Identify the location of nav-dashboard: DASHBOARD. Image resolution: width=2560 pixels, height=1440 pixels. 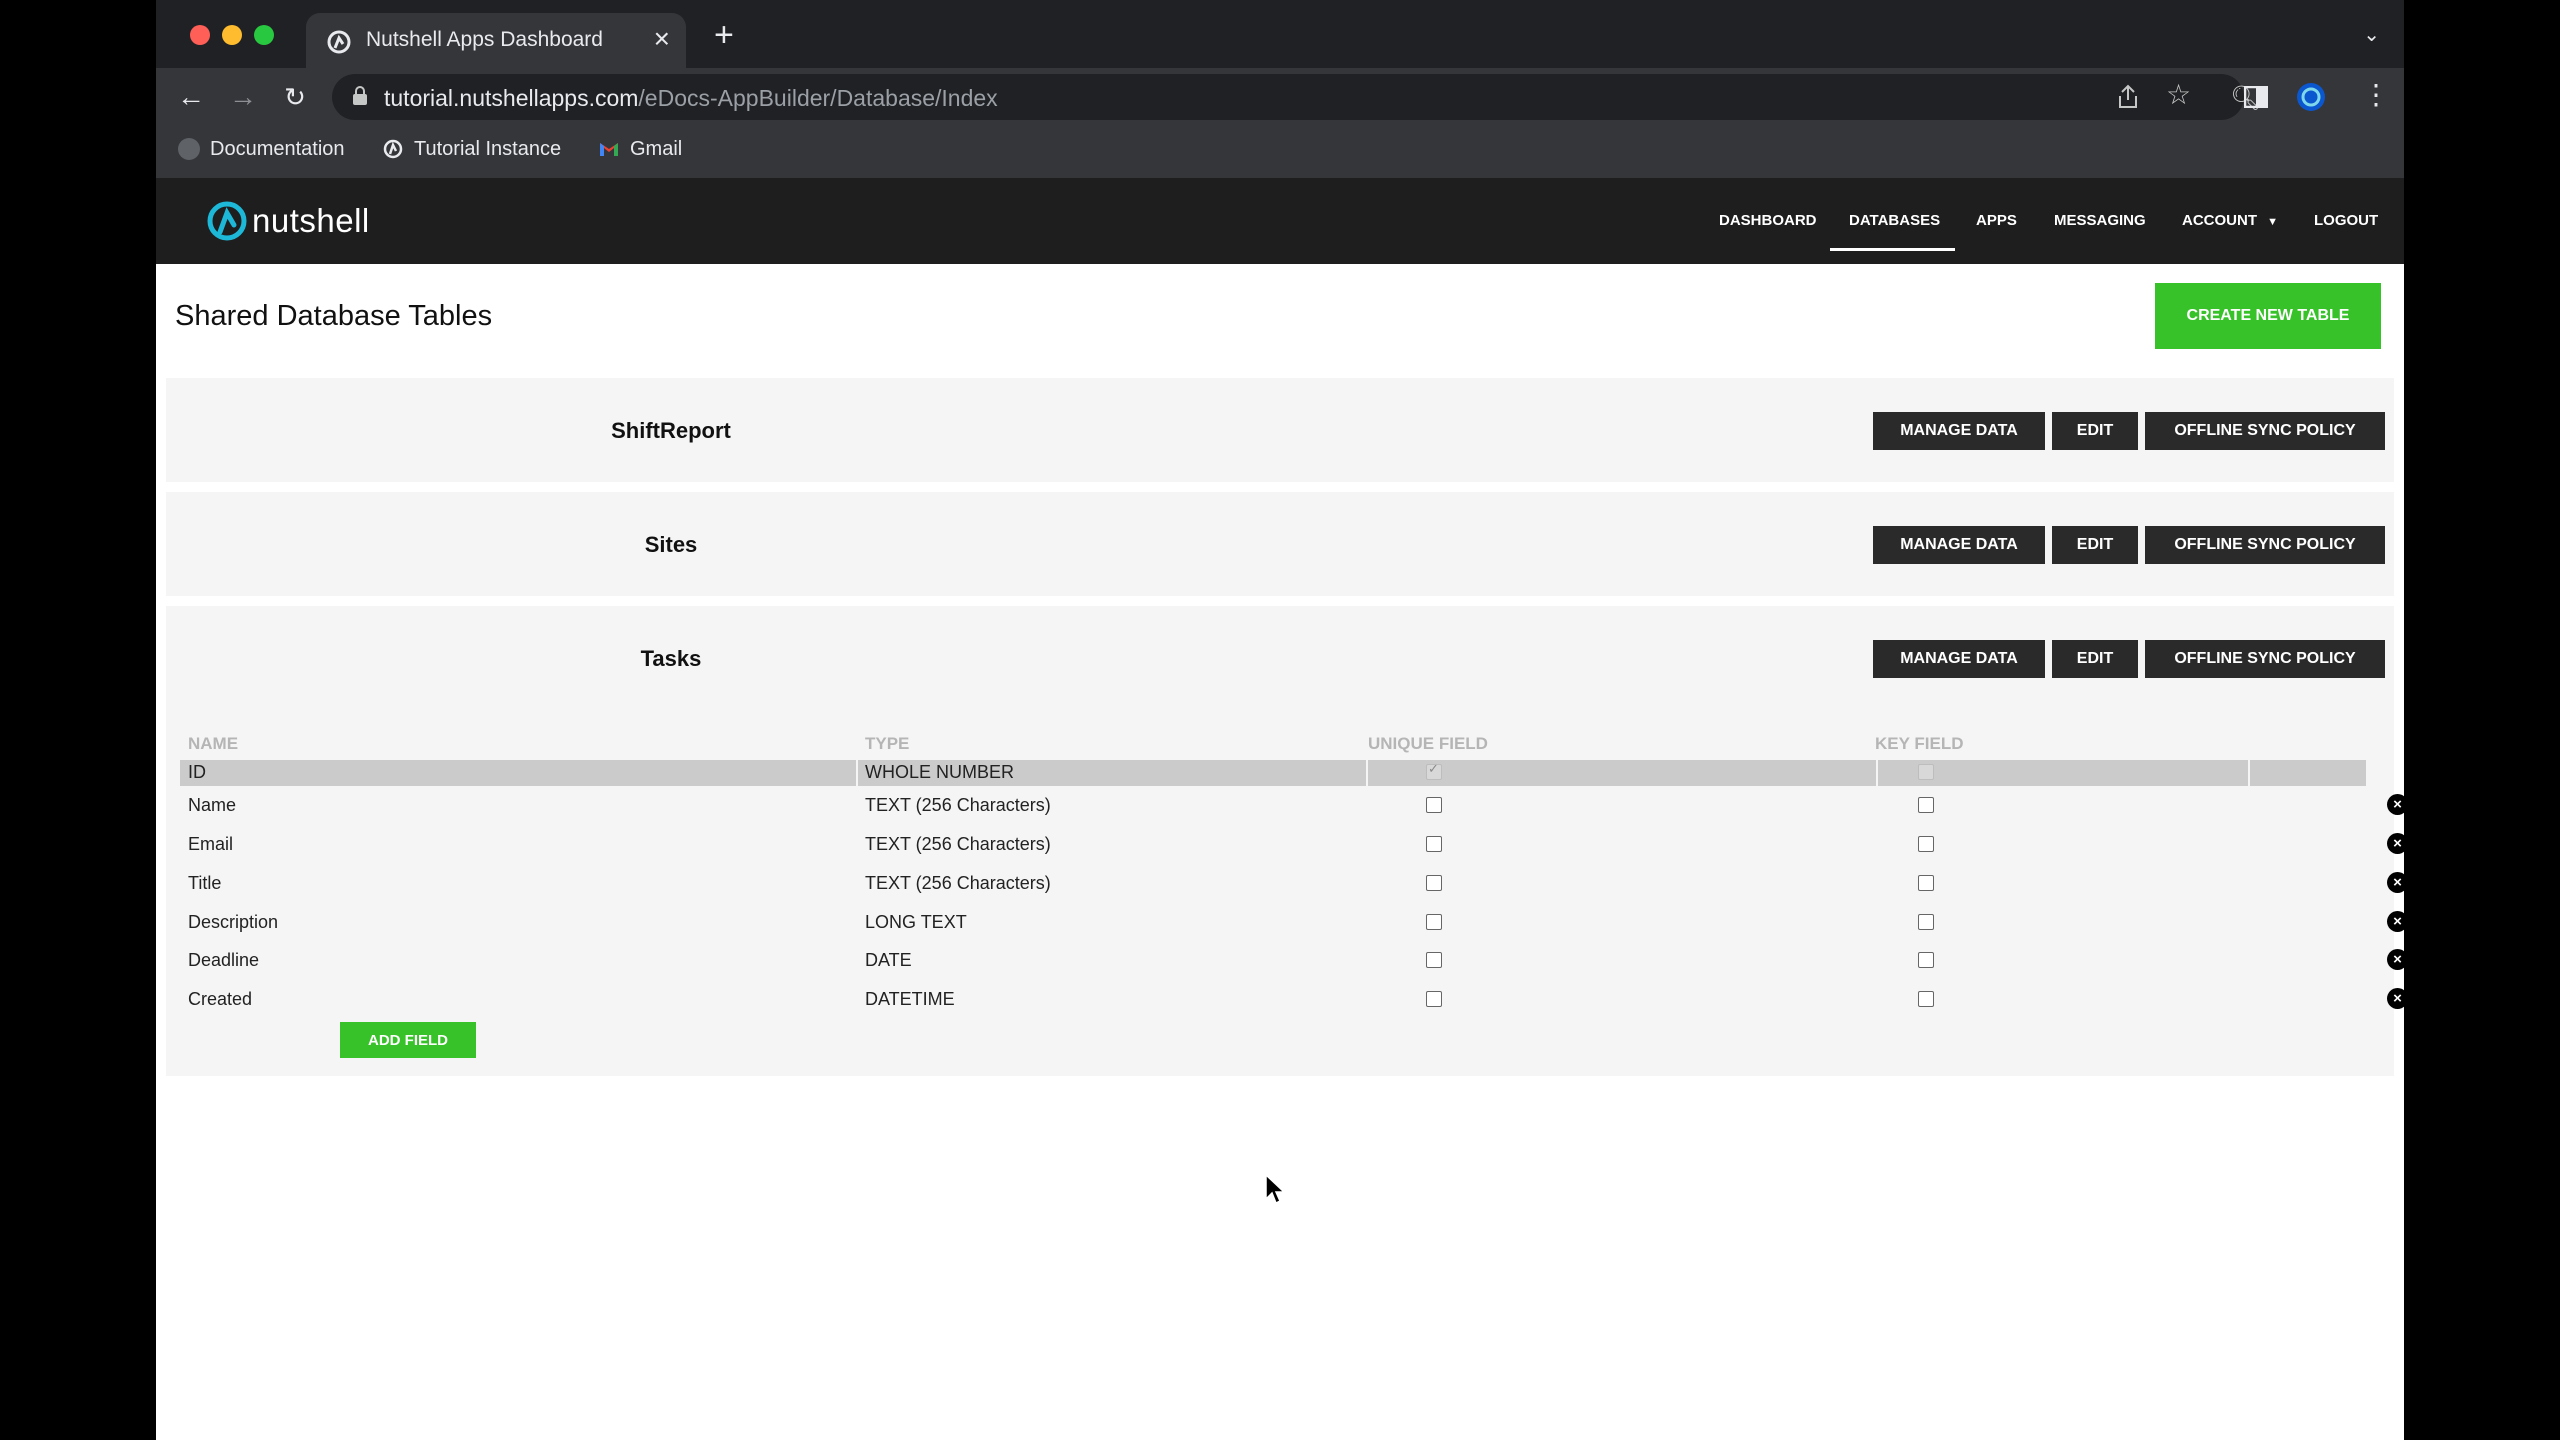
(1768, 220).